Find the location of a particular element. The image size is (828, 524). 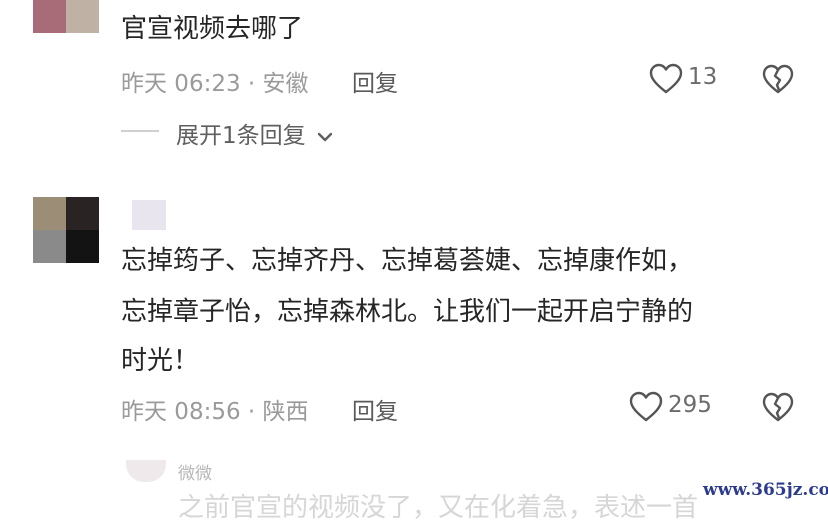

comment-text: 之前官宣的视频没了，又在化着急，表述一首 is located at coordinates (438, 508).